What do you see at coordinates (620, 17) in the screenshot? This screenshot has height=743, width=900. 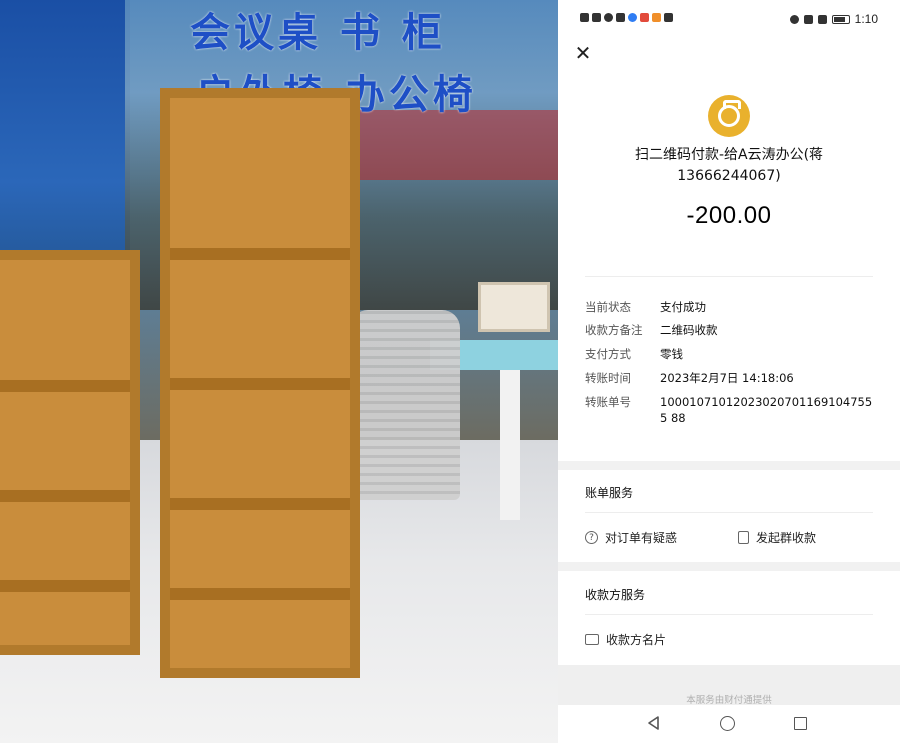 I see `music-icon` at bounding box center [620, 17].